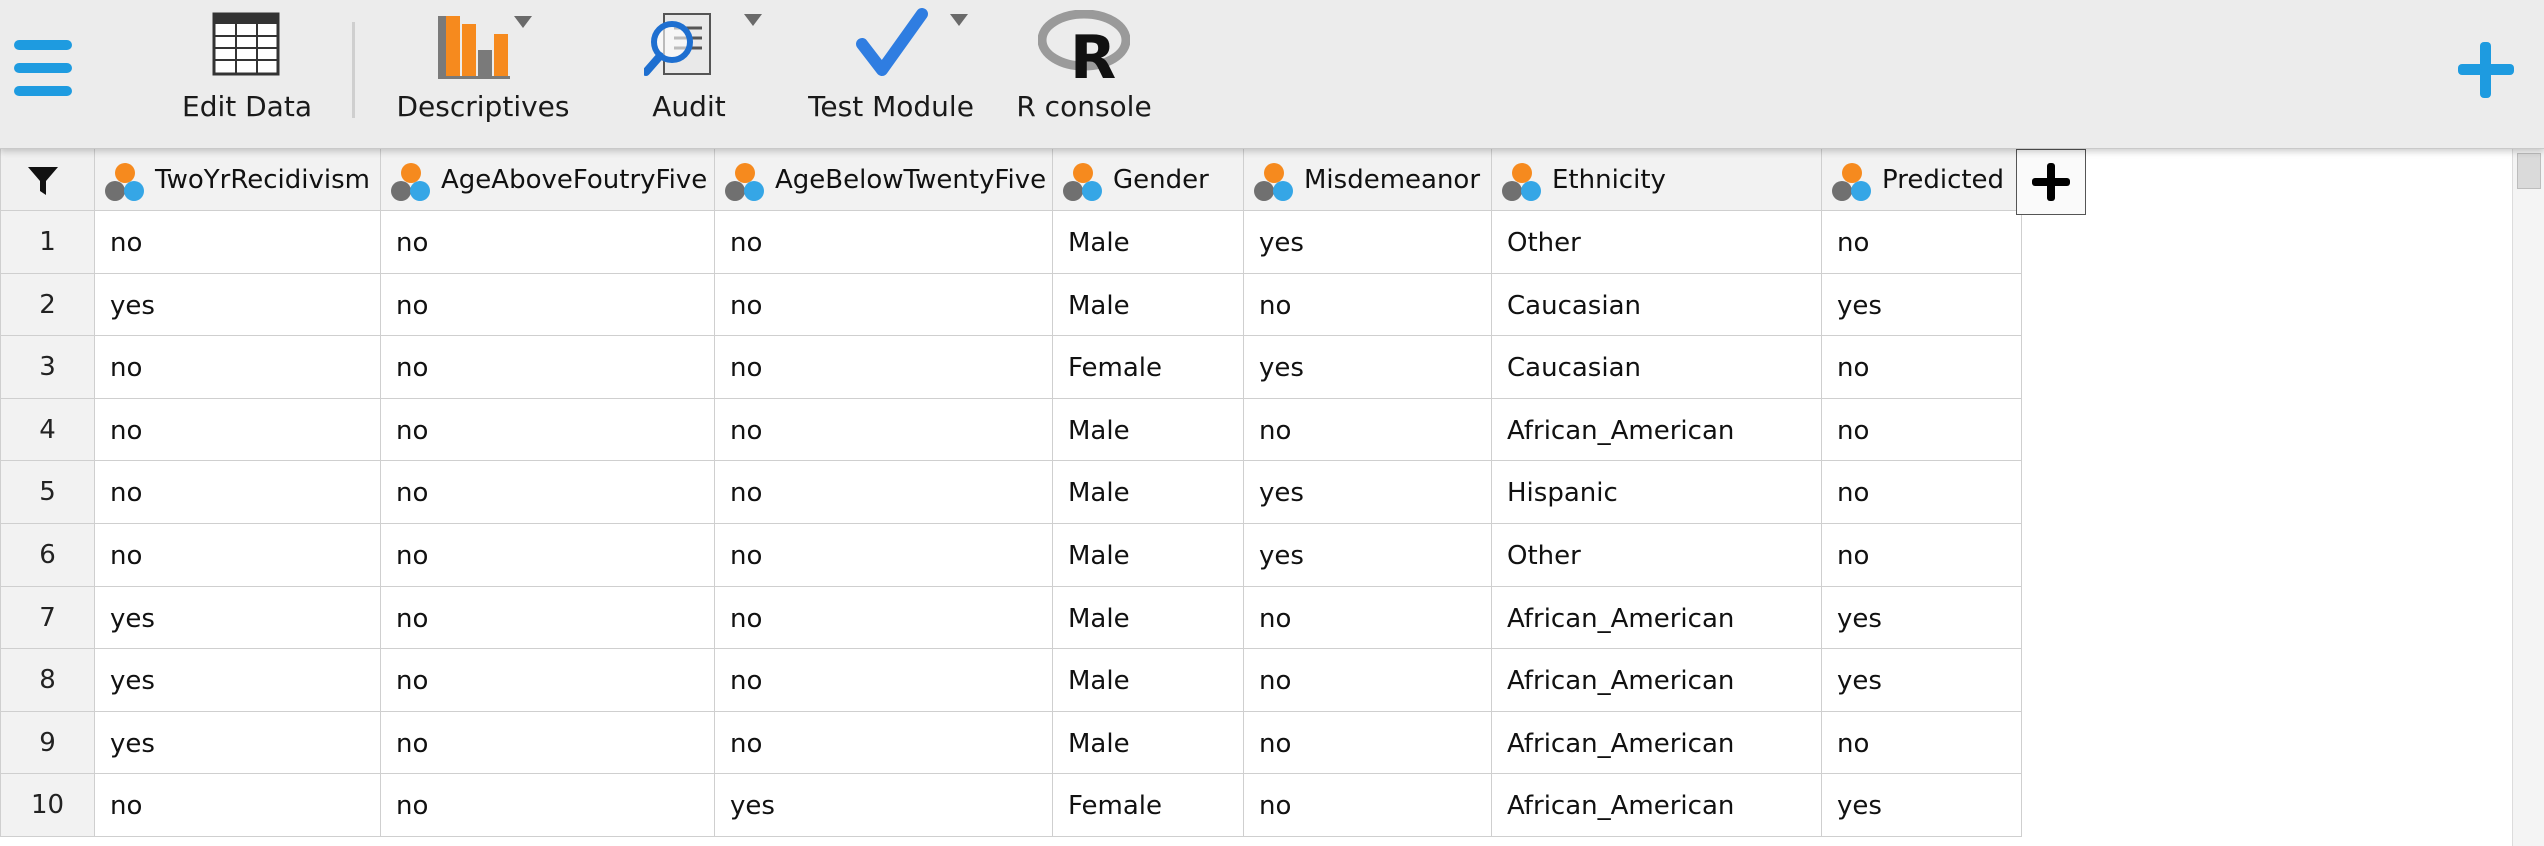 This screenshot has height=846, width=2544. What do you see at coordinates (2528, 497) in the screenshot?
I see `vertical-scrollbar` at bounding box center [2528, 497].